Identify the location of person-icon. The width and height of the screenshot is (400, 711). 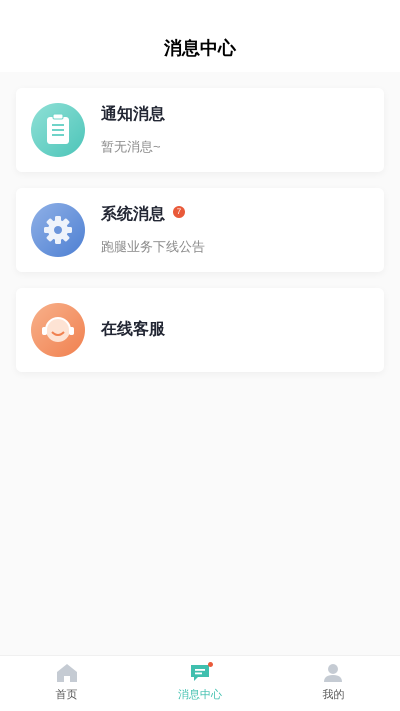
(333, 673).